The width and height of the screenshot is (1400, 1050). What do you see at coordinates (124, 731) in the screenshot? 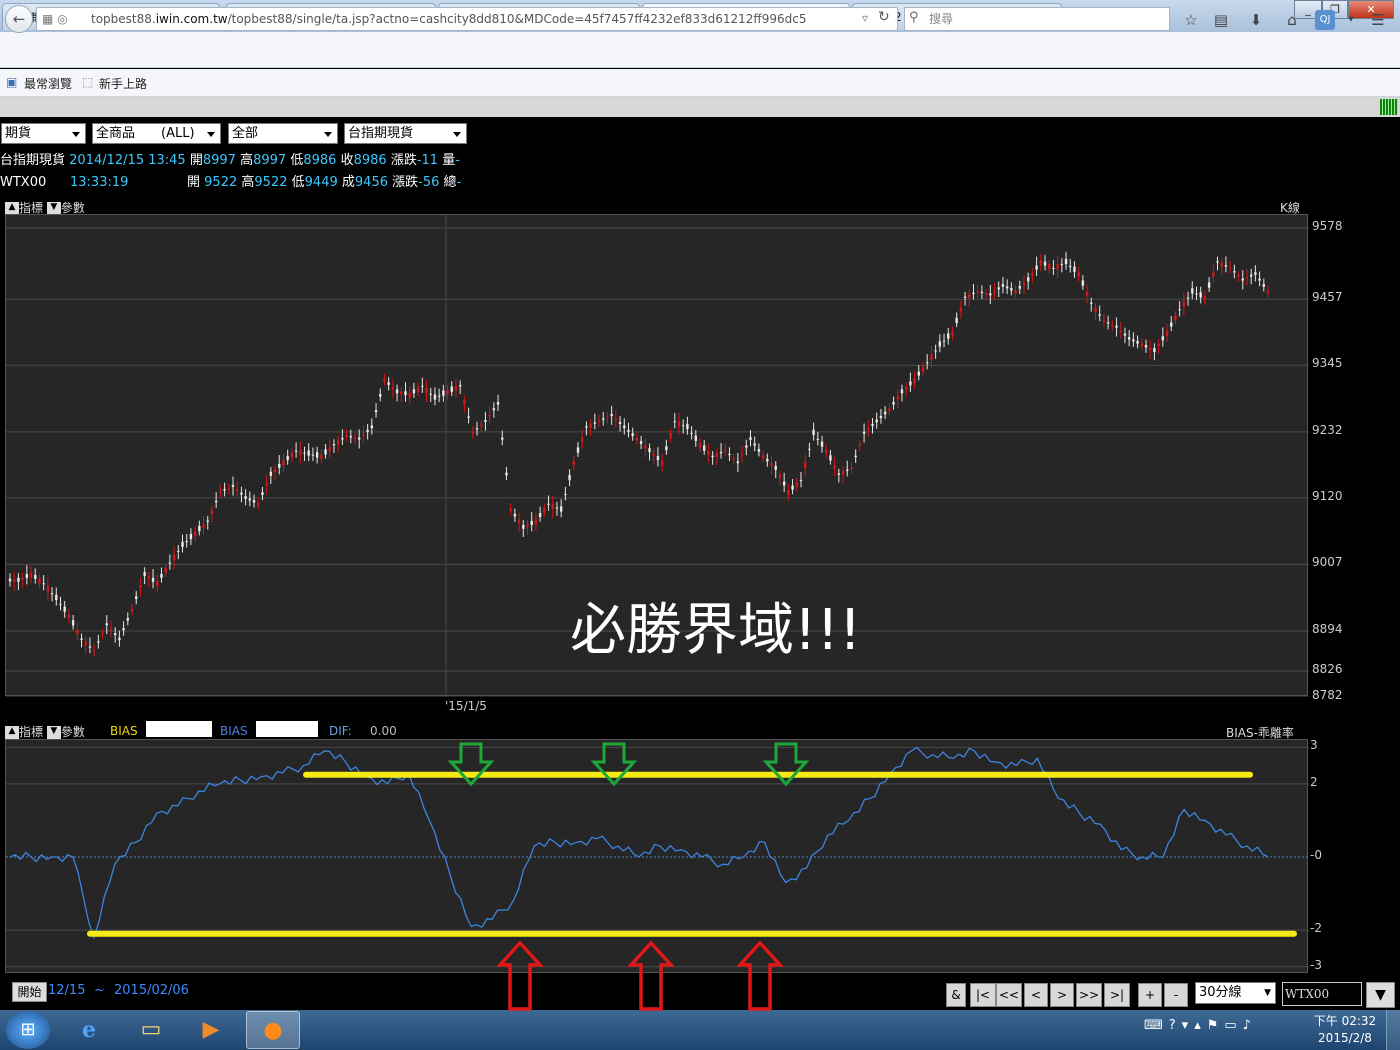
I see `bias1-label: BIAS` at bounding box center [124, 731].